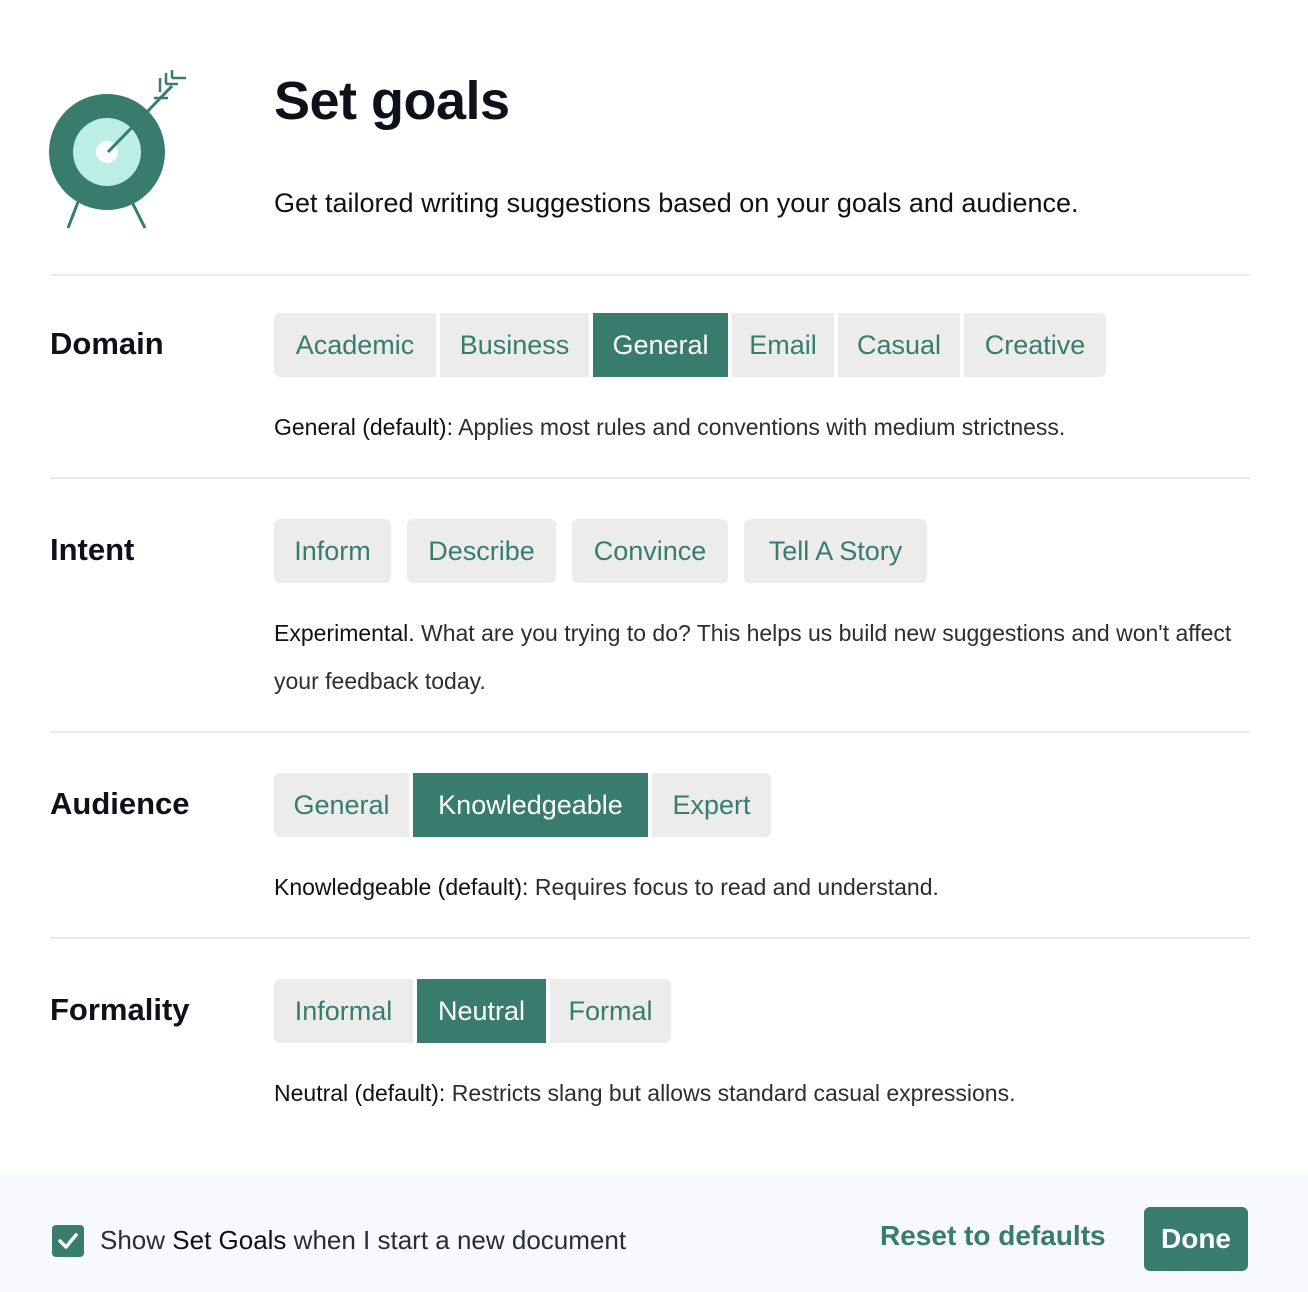 Image resolution: width=1308 pixels, height=1292 pixels. Describe the element at coordinates (117, 149) in the screenshot. I see `target-arrow-icon` at that location.